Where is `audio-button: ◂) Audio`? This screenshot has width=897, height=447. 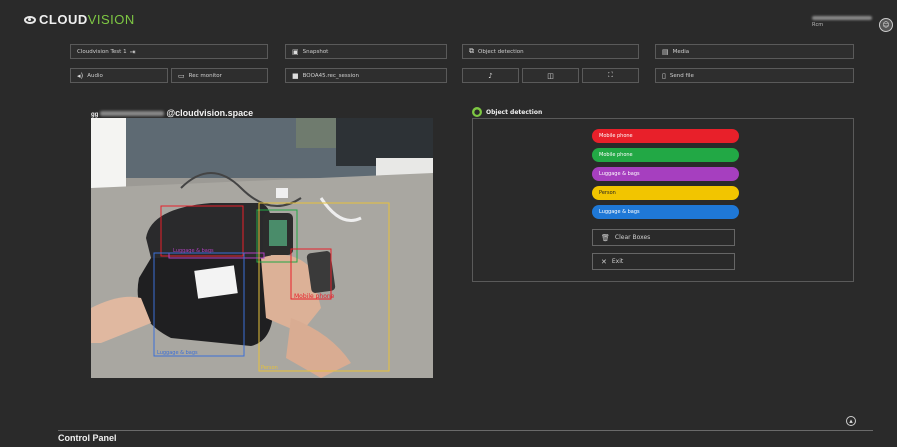
audio-button: ◂) Audio is located at coordinates (119, 75).